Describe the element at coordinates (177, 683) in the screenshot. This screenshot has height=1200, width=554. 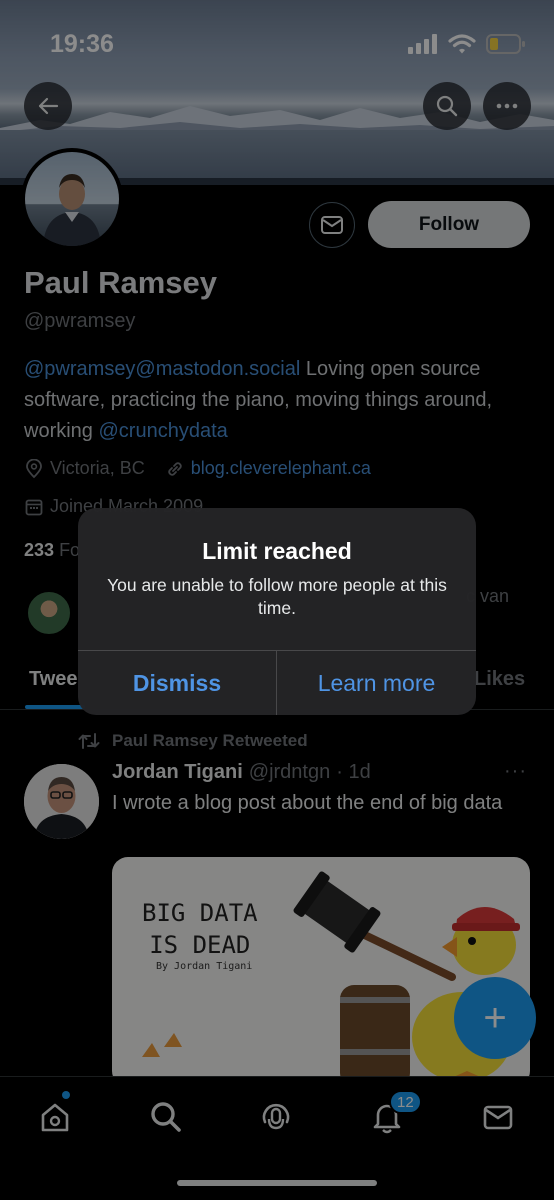
I see `dismiss-button: Dismiss` at that location.